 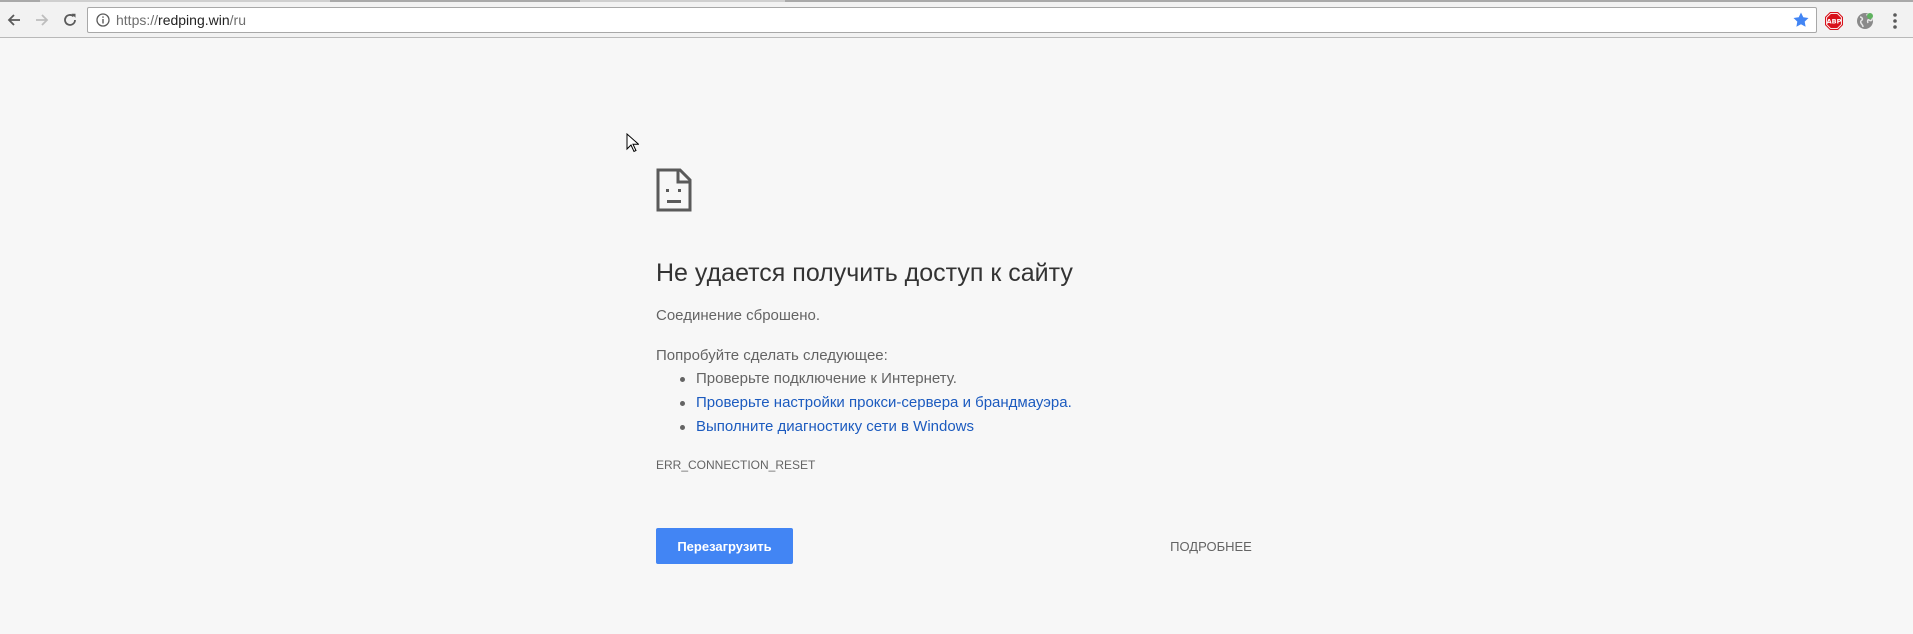 What do you see at coordinates (724, 546) in the screenshot?
I see `reload-button: Перезагрузить` at bounding box center [724, 546].